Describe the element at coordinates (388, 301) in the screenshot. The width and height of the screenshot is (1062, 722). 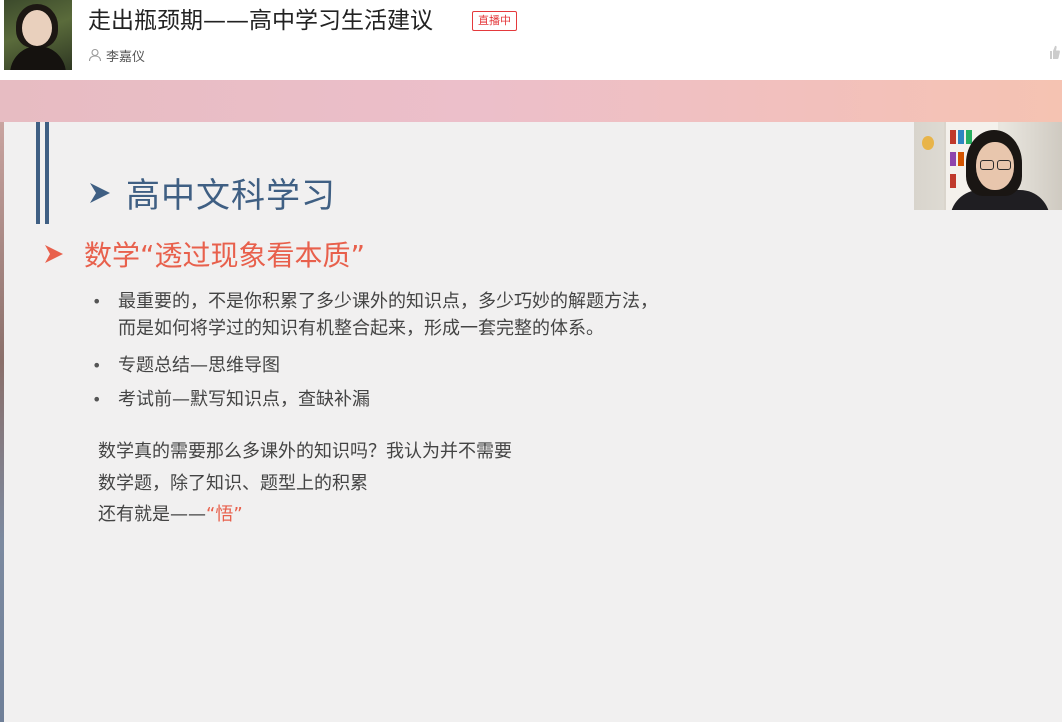
I see `bullet-text-line: 最重要的，不是你积累了多少课外的知识点，多少巧妙的解题方法，` at that location.